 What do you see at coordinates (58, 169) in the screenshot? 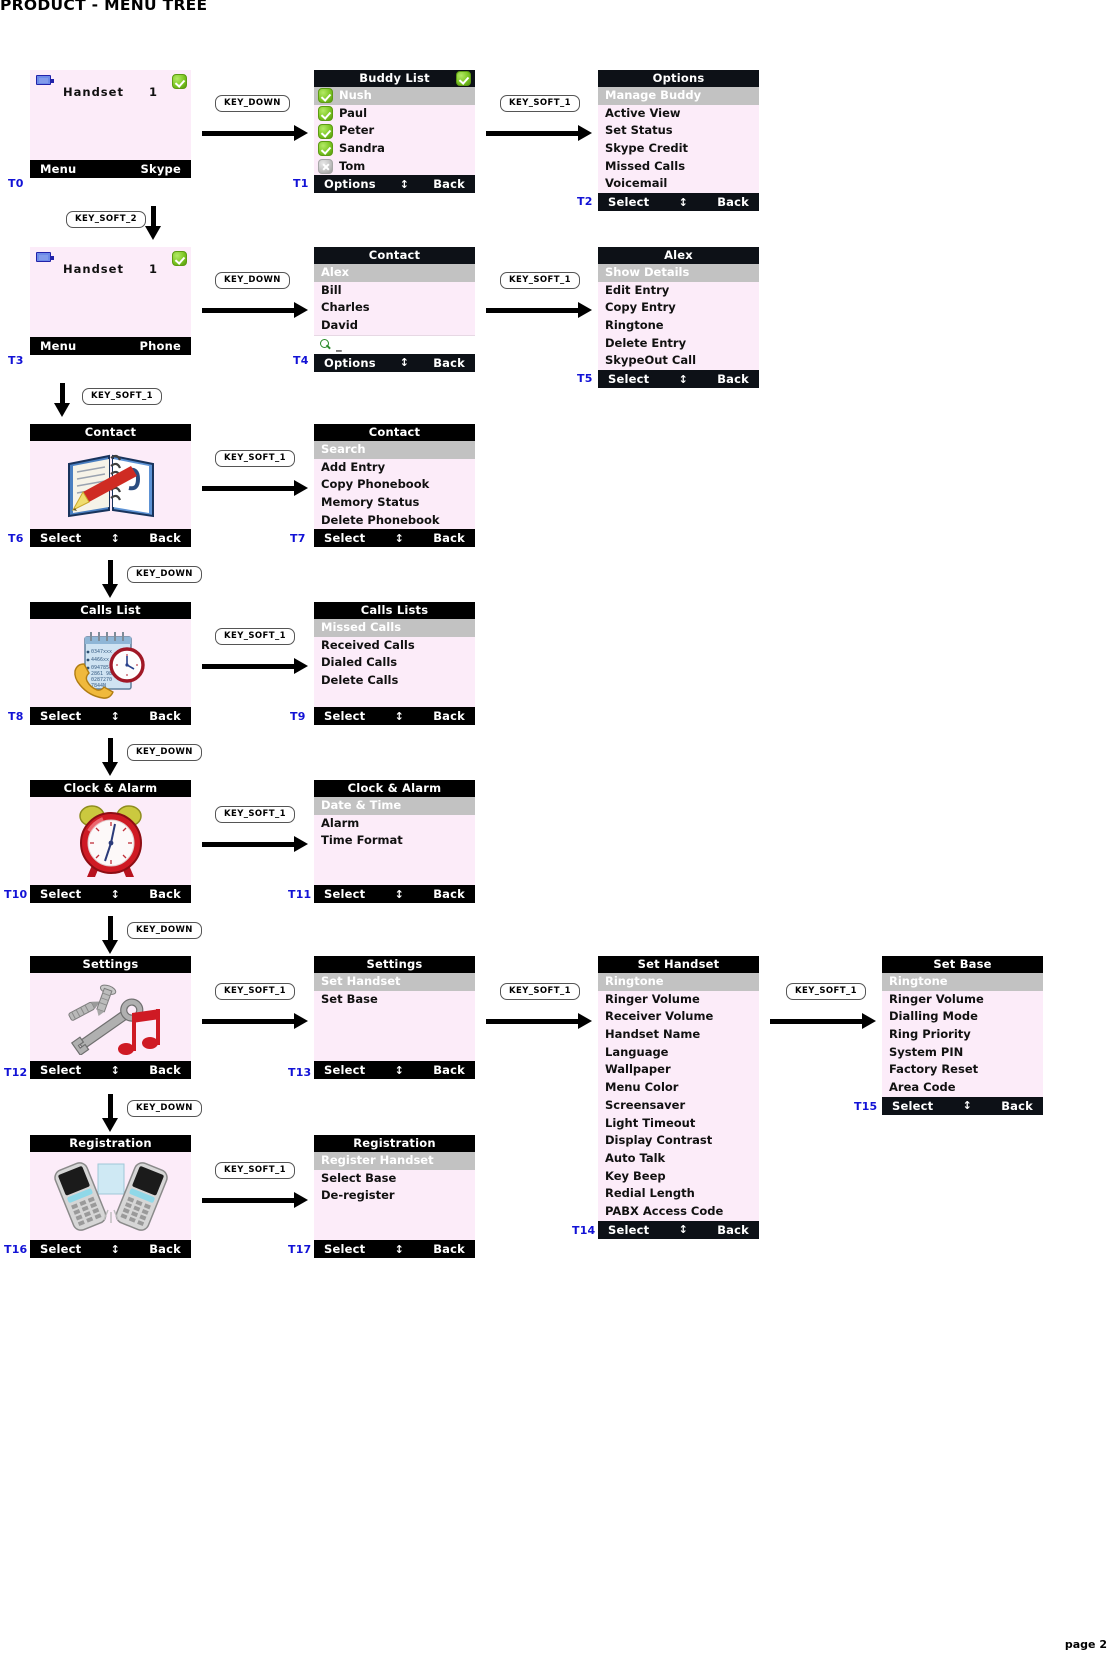
I see `t0-soft-left: Menu` at bounding box center [58, 169].